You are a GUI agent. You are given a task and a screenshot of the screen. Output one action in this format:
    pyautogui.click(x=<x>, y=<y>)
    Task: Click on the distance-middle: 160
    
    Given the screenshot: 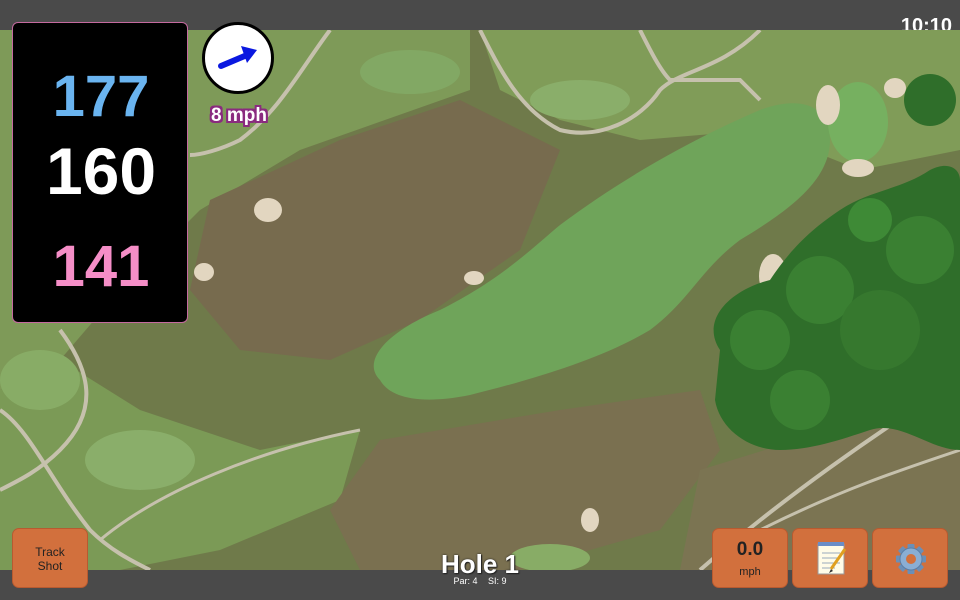 What is the action you would take?
    pyautogui.click(x=101, y=171)
    